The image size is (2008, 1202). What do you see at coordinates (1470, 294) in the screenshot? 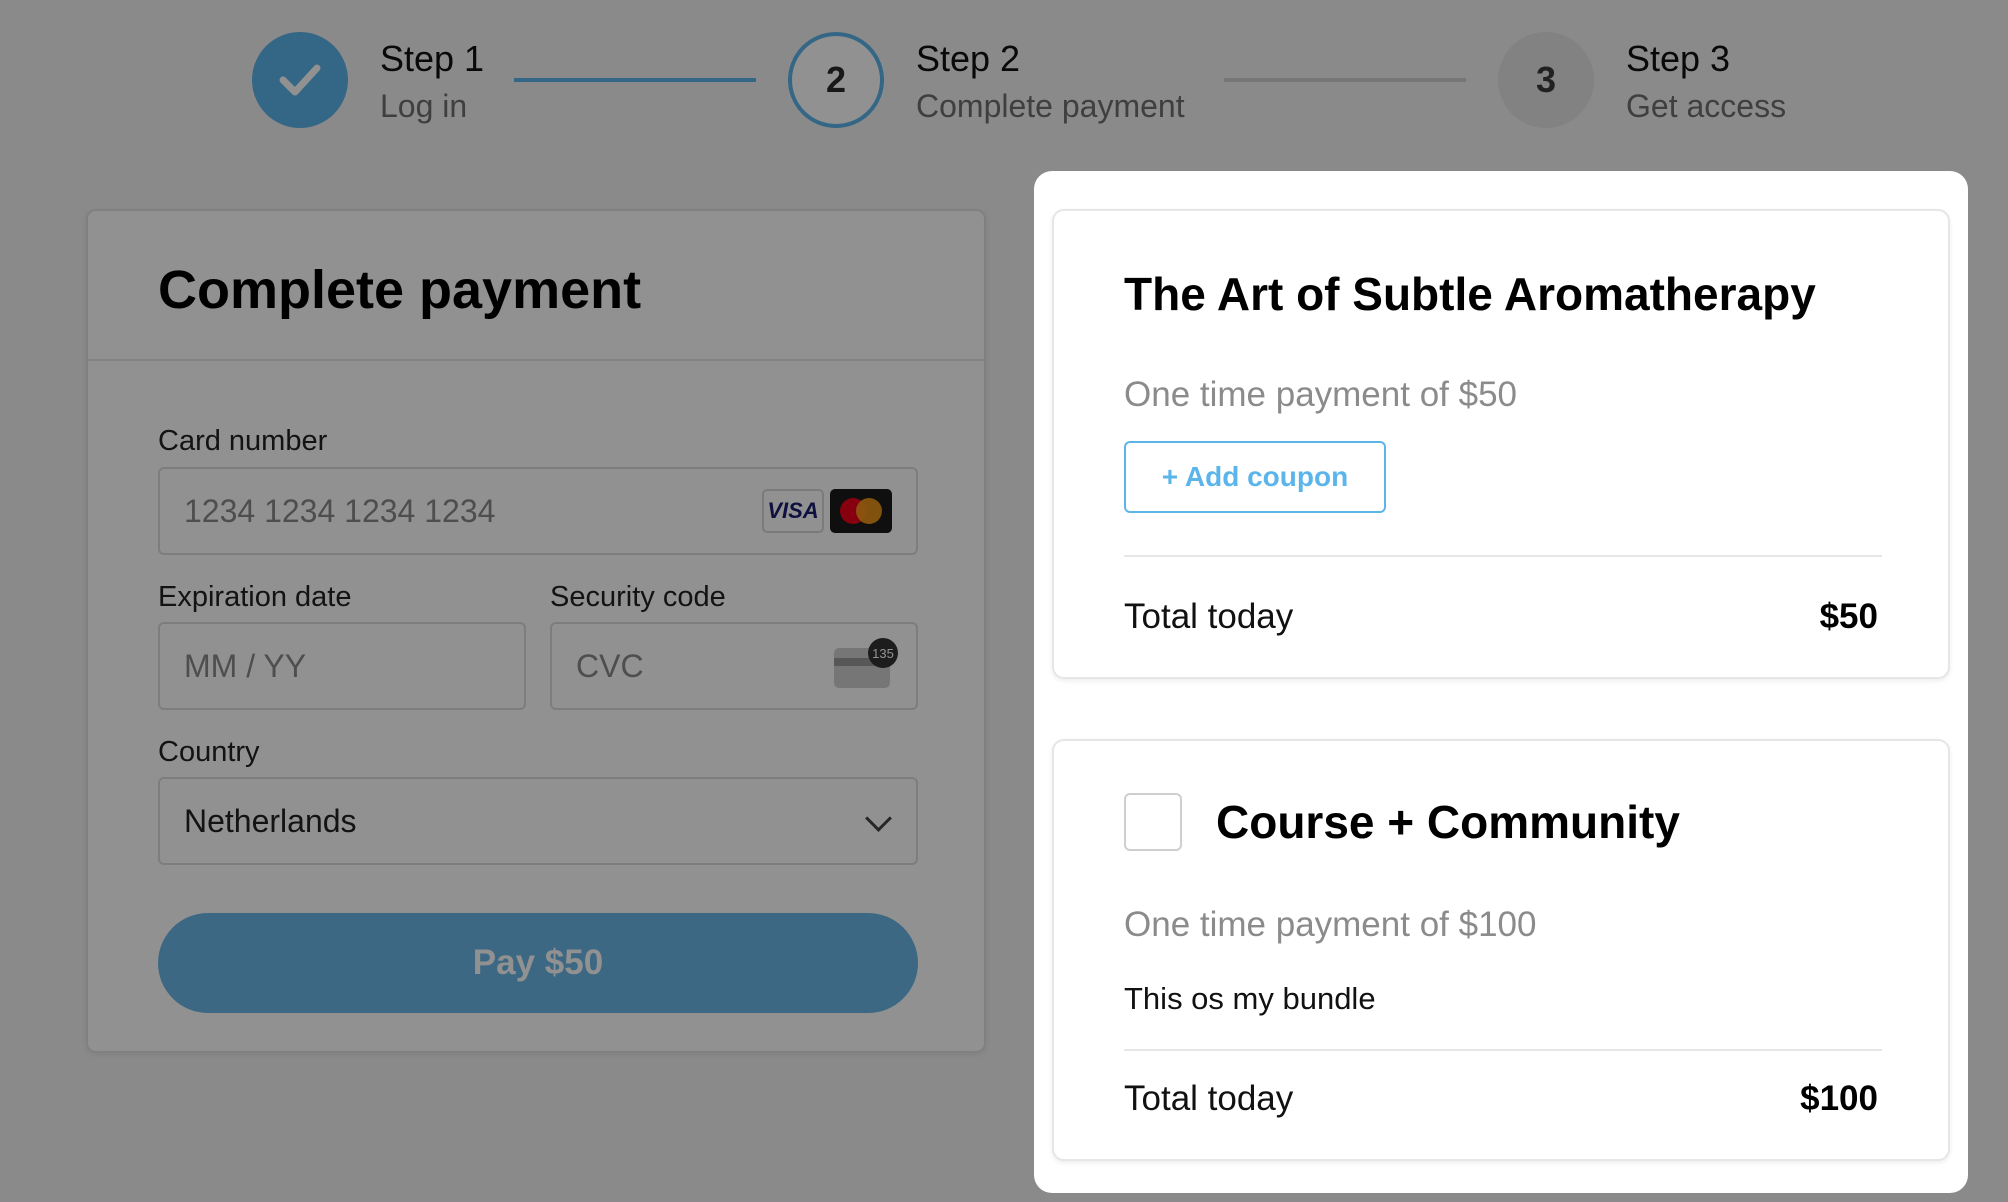
I see `product-title: The Art of Subtle Aromatherapy` at bounding box center [1470, 294].